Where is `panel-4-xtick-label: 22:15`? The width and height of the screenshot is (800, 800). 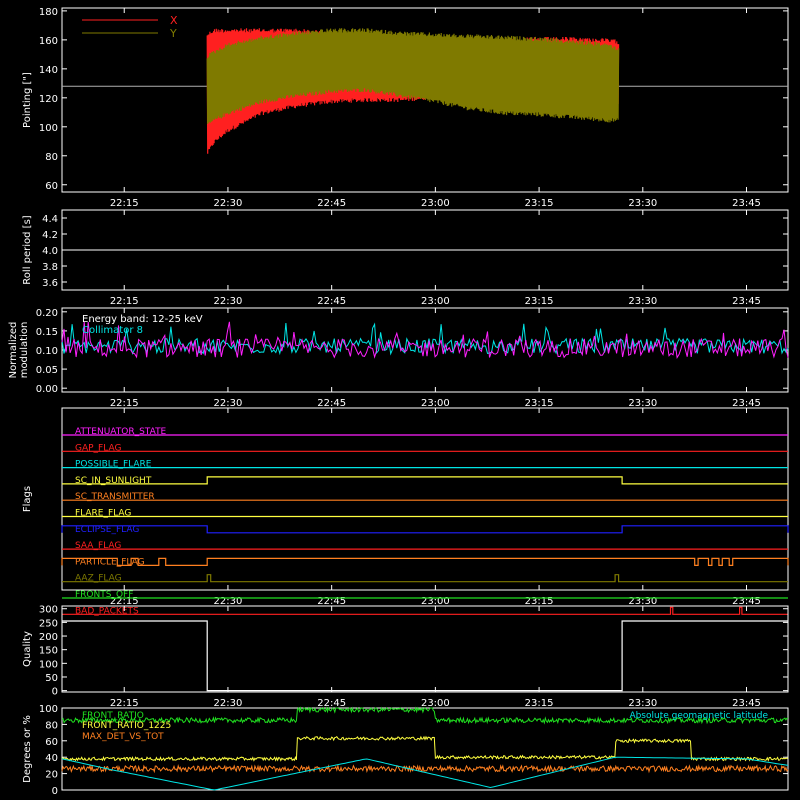 panel-4-xtick-label: 22:15 is located at coordinates (124, 703).